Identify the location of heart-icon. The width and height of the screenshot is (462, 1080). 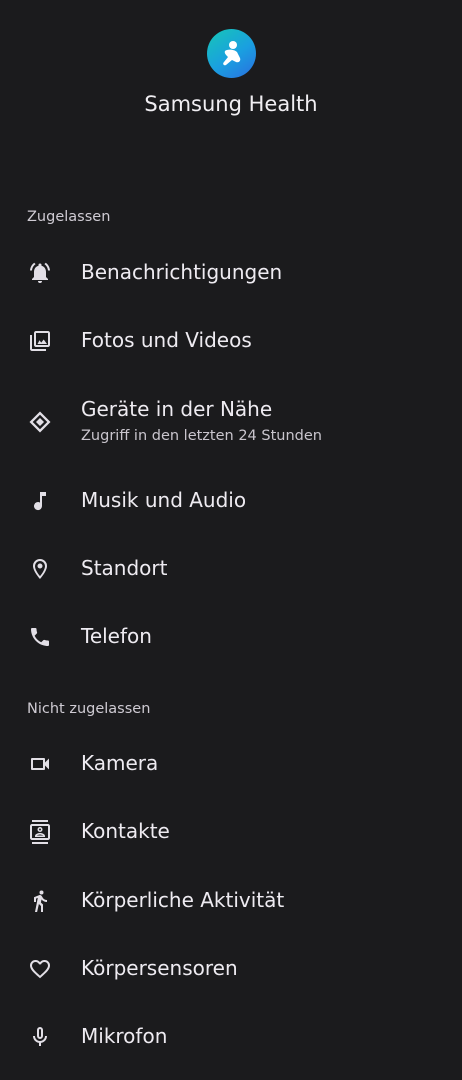
(40, 969).